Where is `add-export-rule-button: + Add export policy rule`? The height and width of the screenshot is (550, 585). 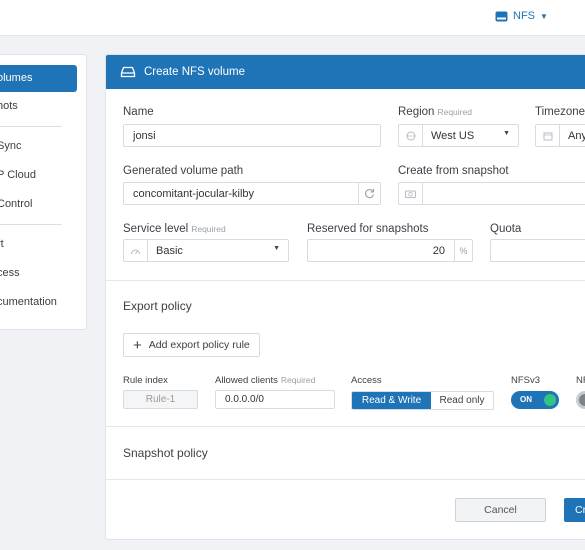
add-export-rule-button: + Add export policy rule is located at coordinates (191, 345).